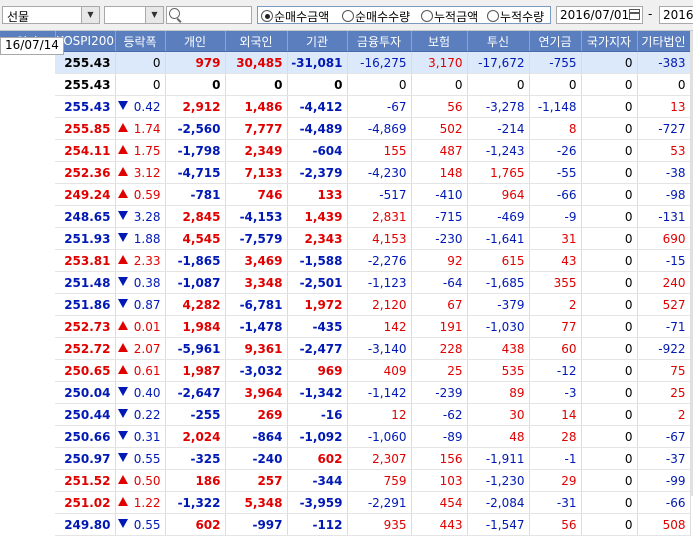 The width and height of the screenshot is (693, 536). What do you see at coordinates (379, 260) in the screenshot?
I see `value-cell: -2,276` at bounding box center [379, 260].